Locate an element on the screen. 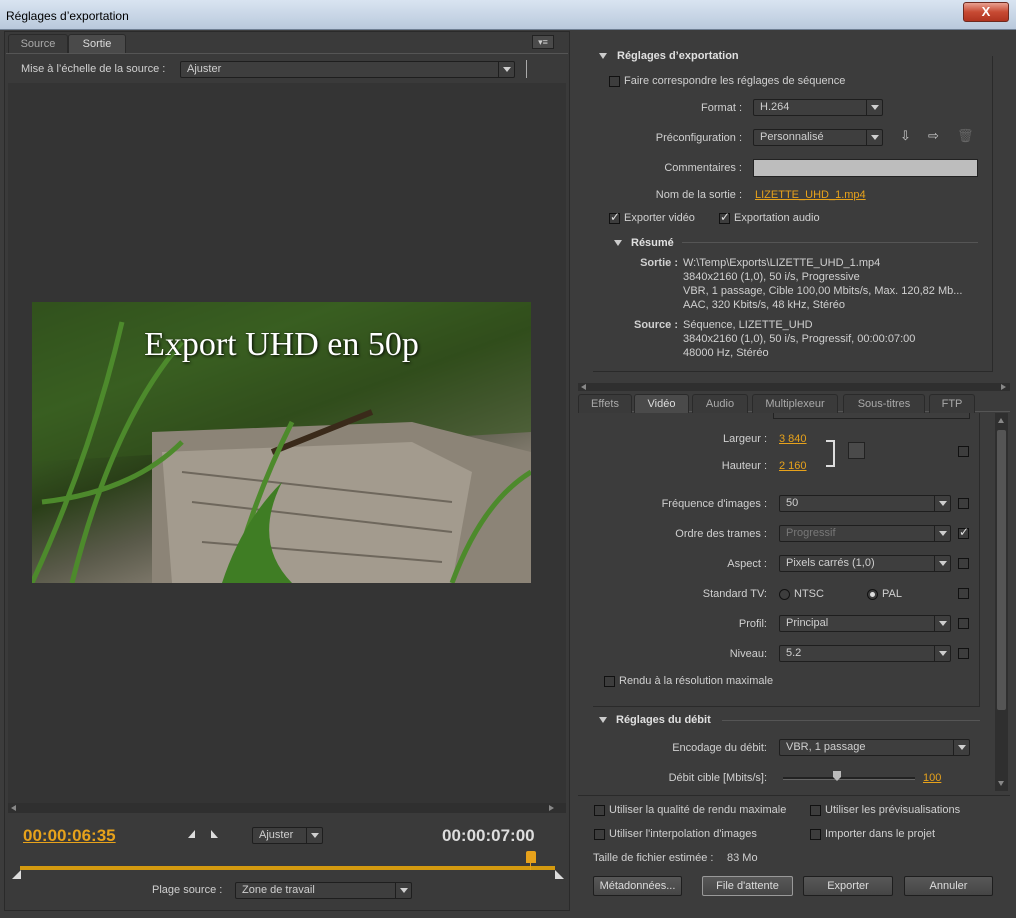 The height and width of the screenshot is (918, 1016). import-project-checkbox is located at coordinates (815, 834).